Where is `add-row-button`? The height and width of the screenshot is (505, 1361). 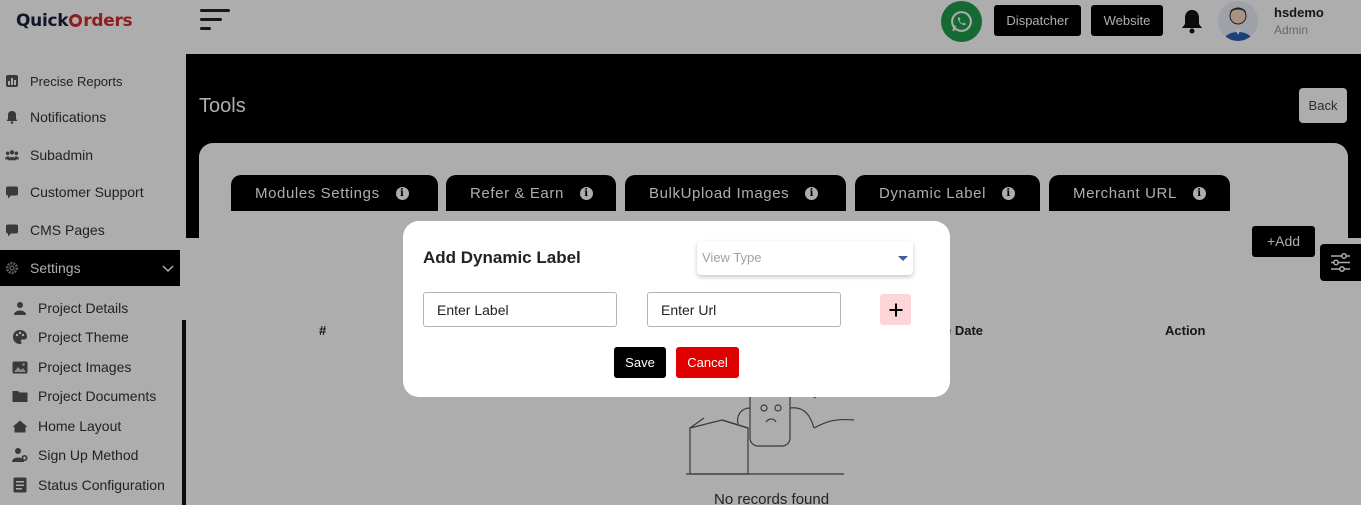
add-row-button is located at coordinates (895, 309).